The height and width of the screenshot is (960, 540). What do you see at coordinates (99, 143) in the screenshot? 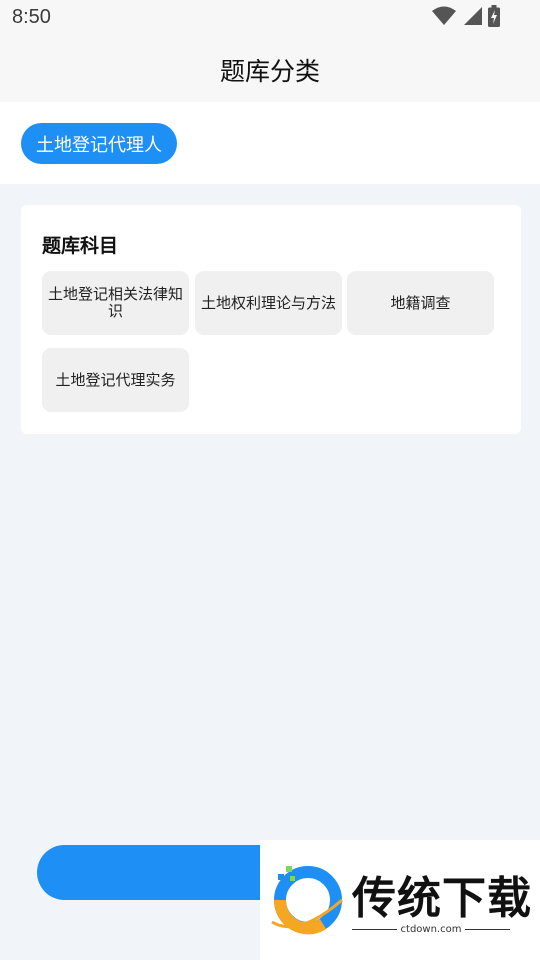
I see `category-chip-selected: 土地登记代理人` at bounding box center [99, 143].